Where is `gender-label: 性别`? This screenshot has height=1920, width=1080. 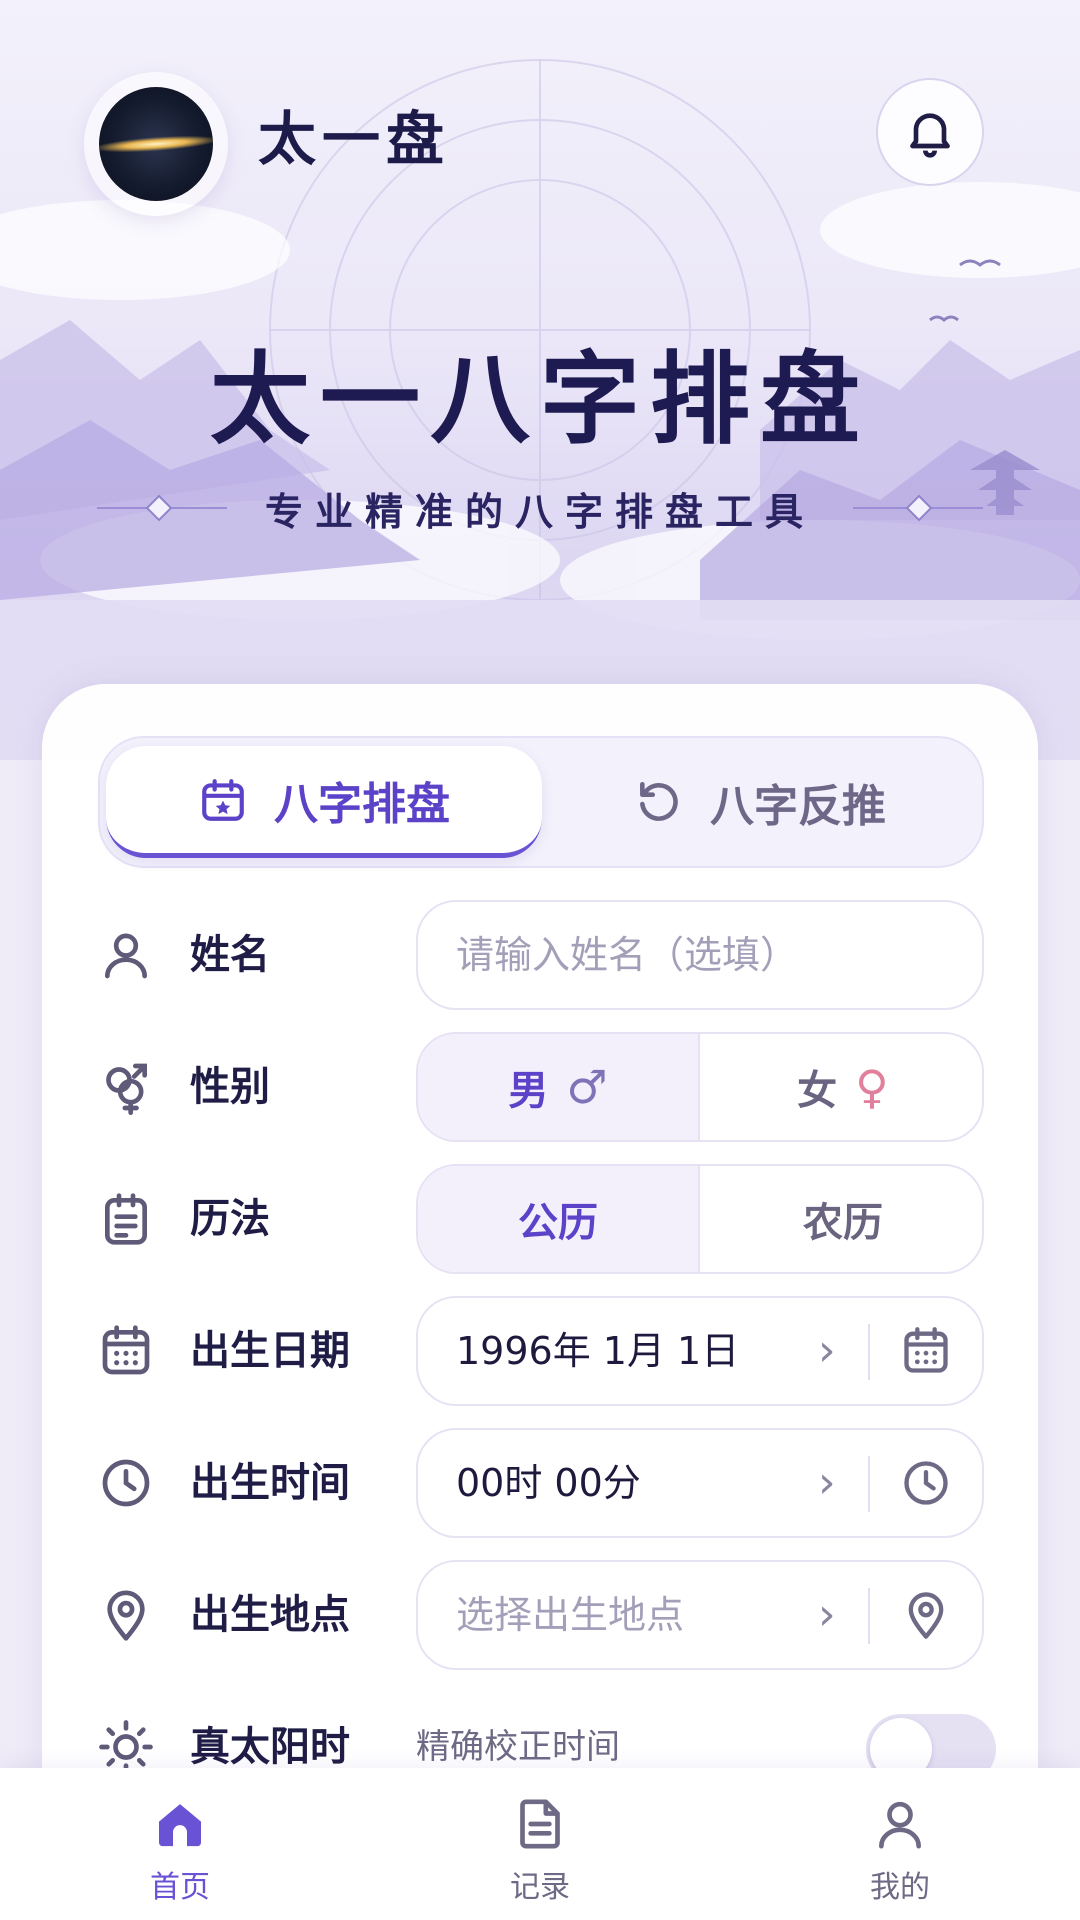
gender-label: 性别 is located at coordinates (230, 1087).